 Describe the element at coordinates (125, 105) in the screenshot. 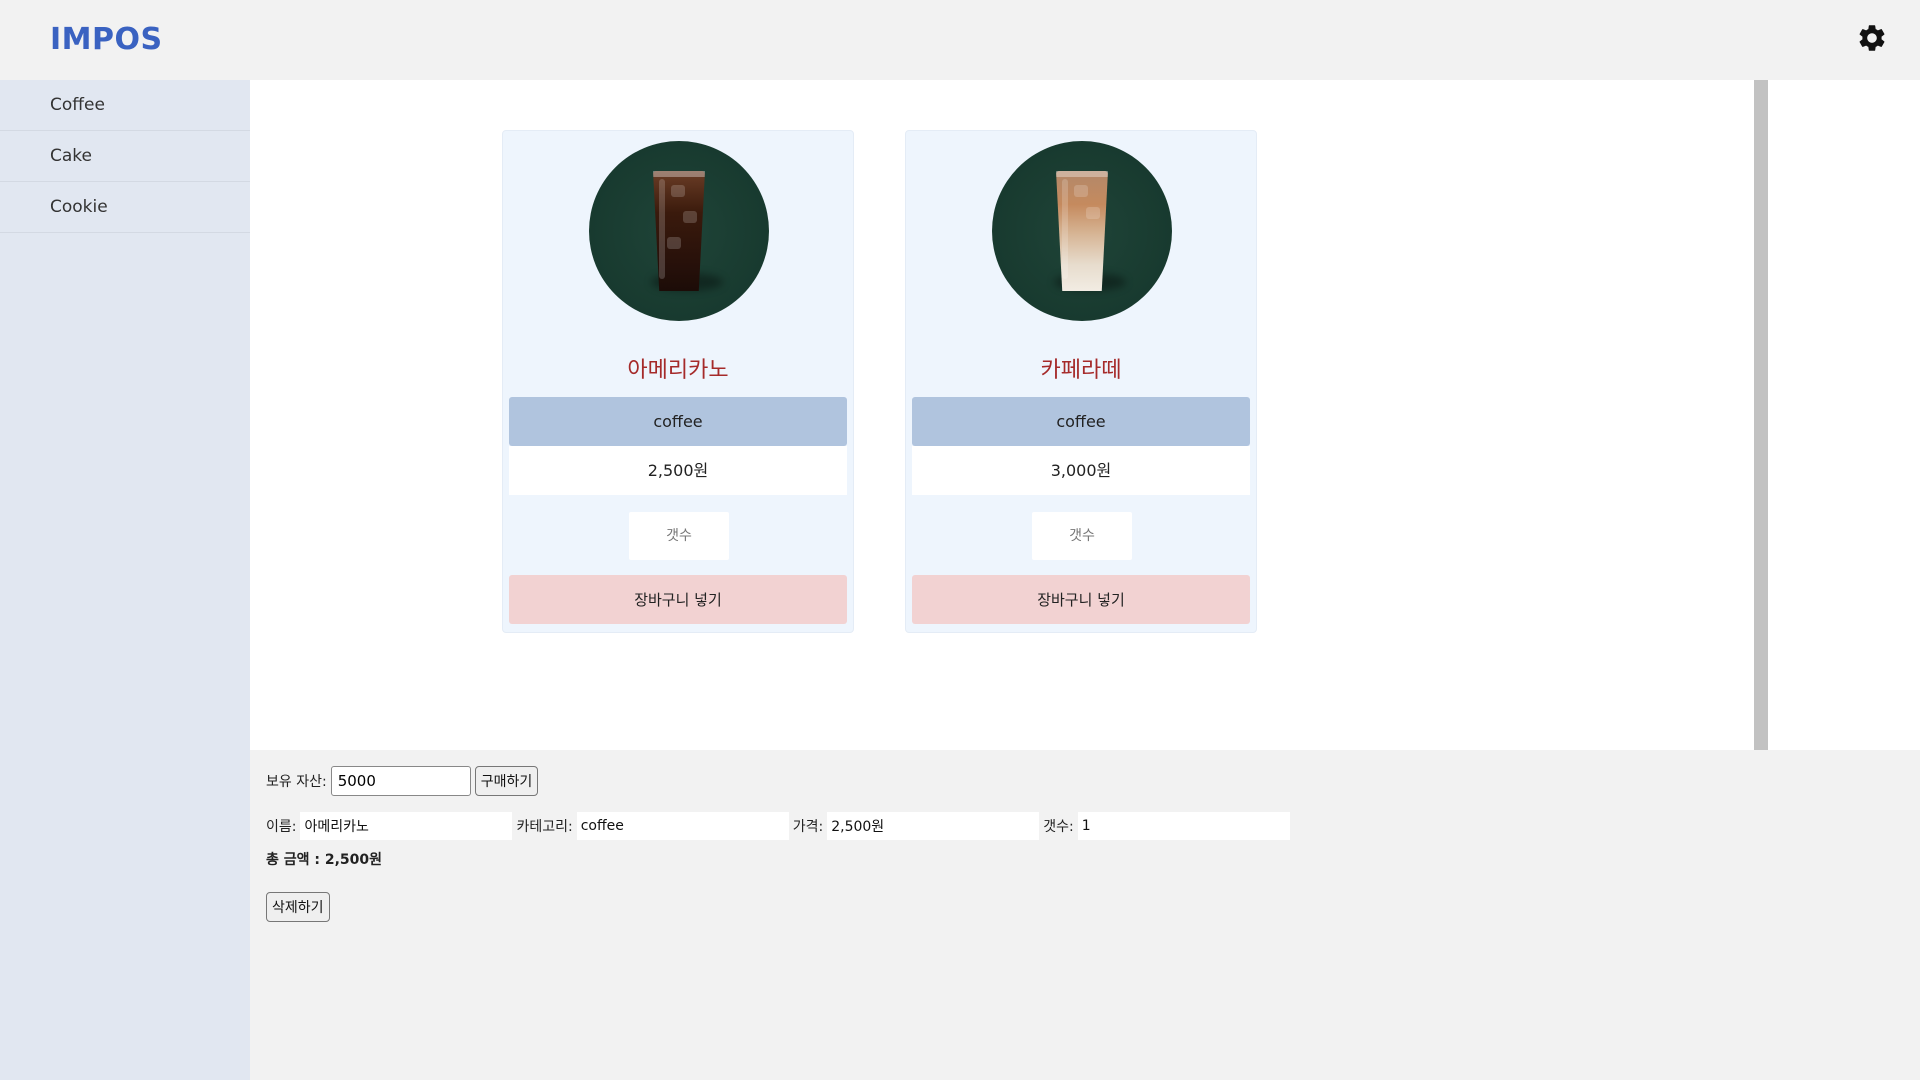

I see `sidebar-item-coffee: Coffee` at that location.